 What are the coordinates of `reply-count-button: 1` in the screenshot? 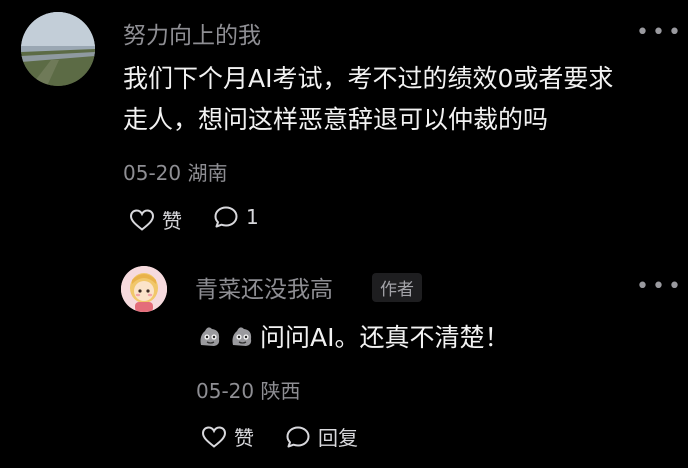 It's located at (236, 217).